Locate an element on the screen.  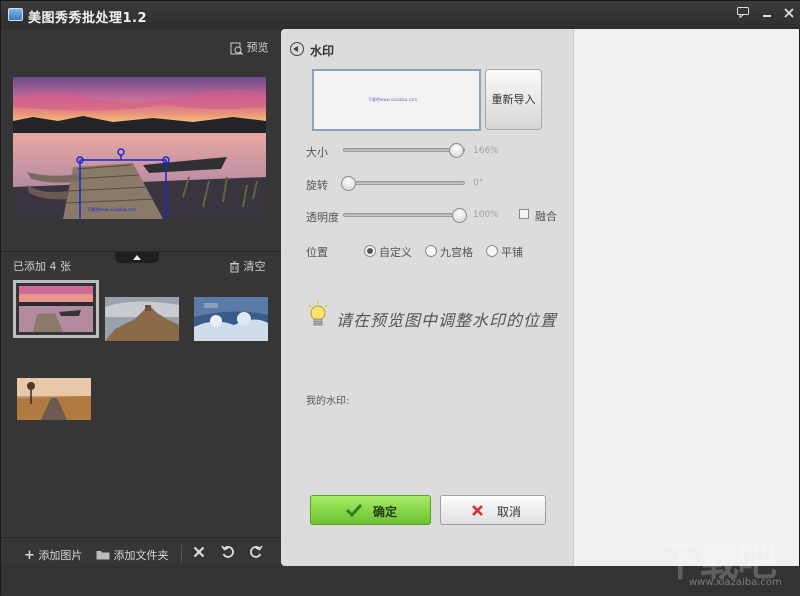
add-folder-label: 添加文件夹 is located at coordinates (141, 555).